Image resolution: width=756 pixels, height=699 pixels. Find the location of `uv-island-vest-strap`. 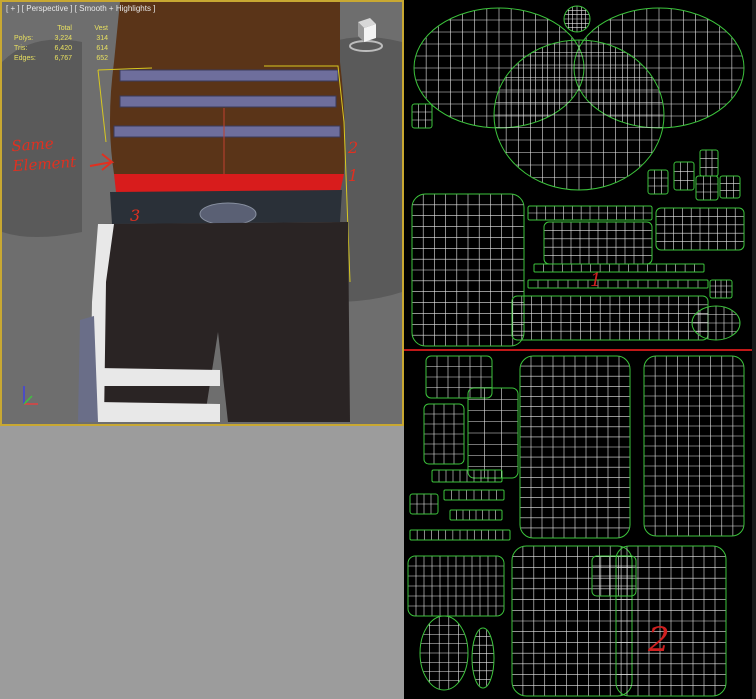

uv-island-vest-strap is located at coordinates (590, 213).